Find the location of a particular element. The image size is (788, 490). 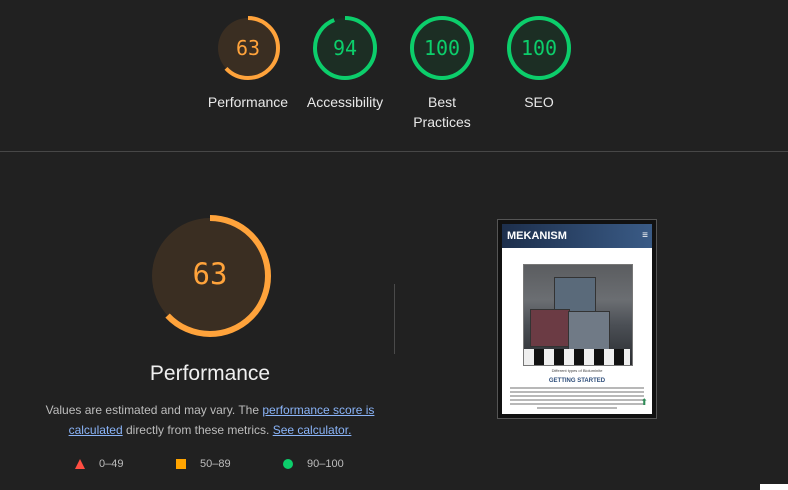

gauge-score: 94 is located at coordinates (345, 48).